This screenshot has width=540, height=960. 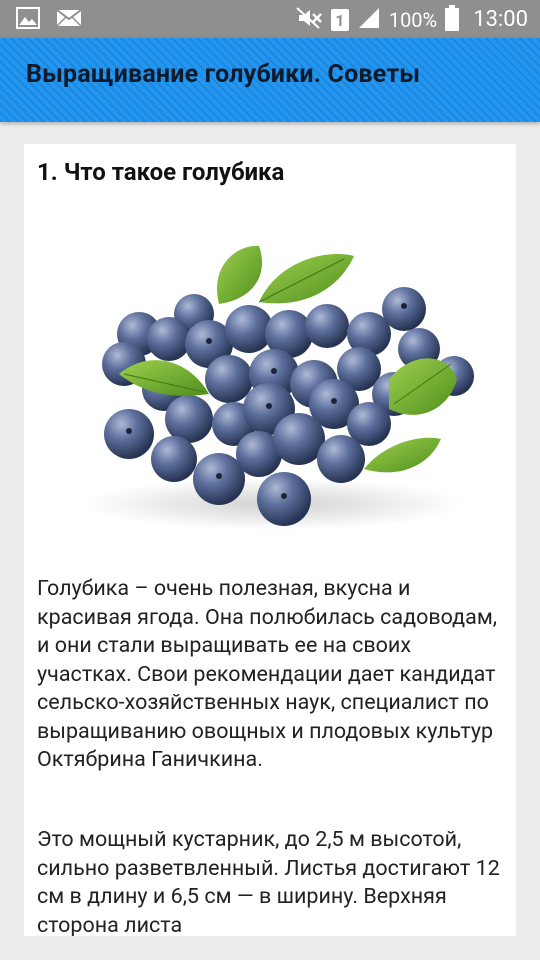 I want to click on mute-icon, so click(x=309, y=20).